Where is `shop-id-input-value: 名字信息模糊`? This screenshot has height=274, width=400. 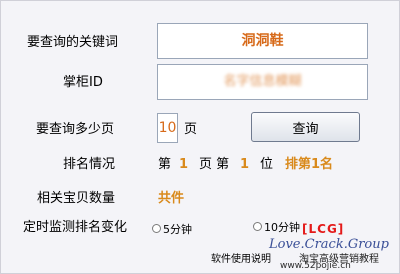
shop-id-input-value: 名字信息模糊 is located at coordinates (262, 81).